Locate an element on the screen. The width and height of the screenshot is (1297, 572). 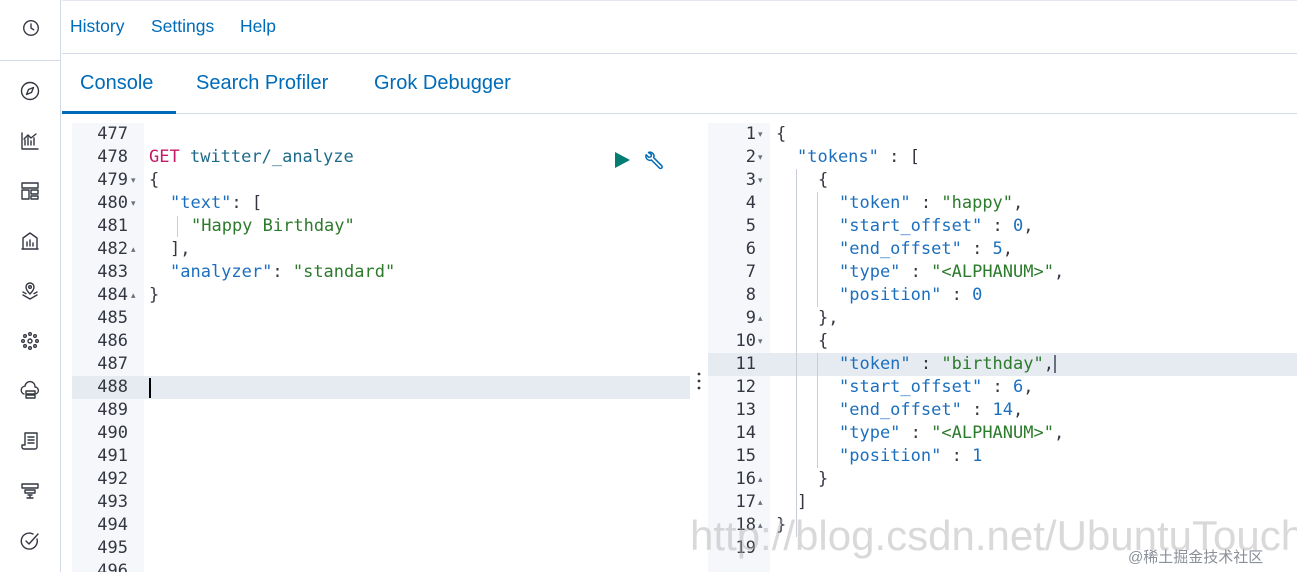
logs-icon is located at coordinates (30, 443).